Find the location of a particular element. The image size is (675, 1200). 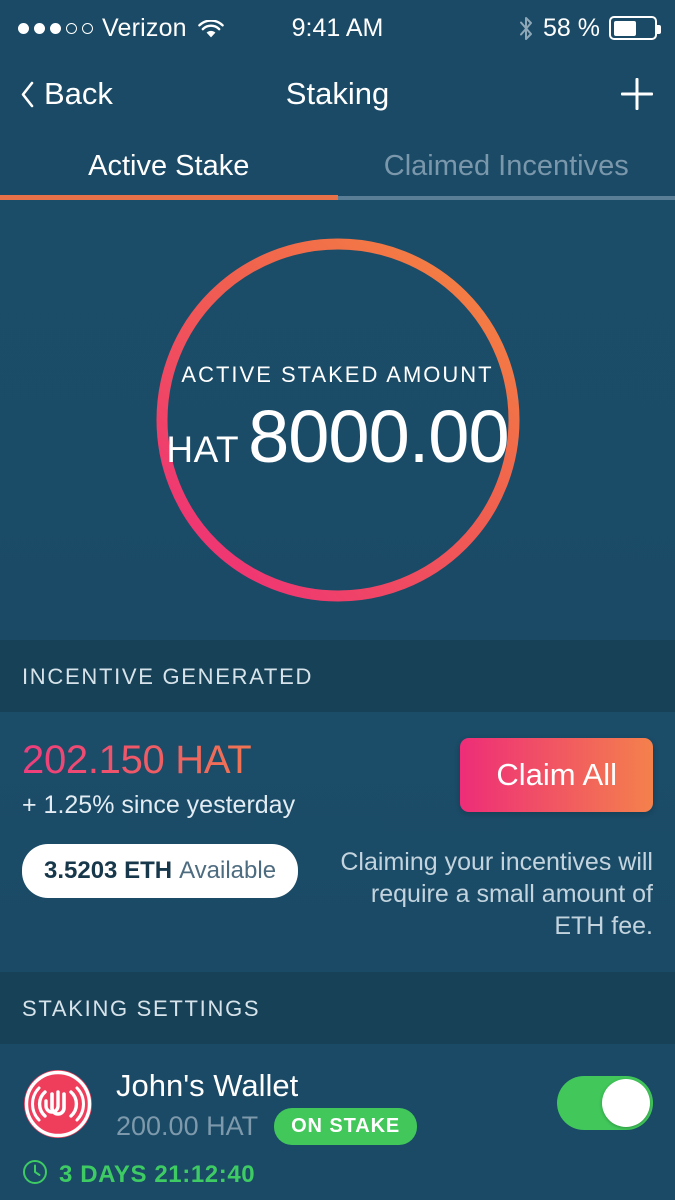

toggle-knob is located at coordinates (626, 1103).